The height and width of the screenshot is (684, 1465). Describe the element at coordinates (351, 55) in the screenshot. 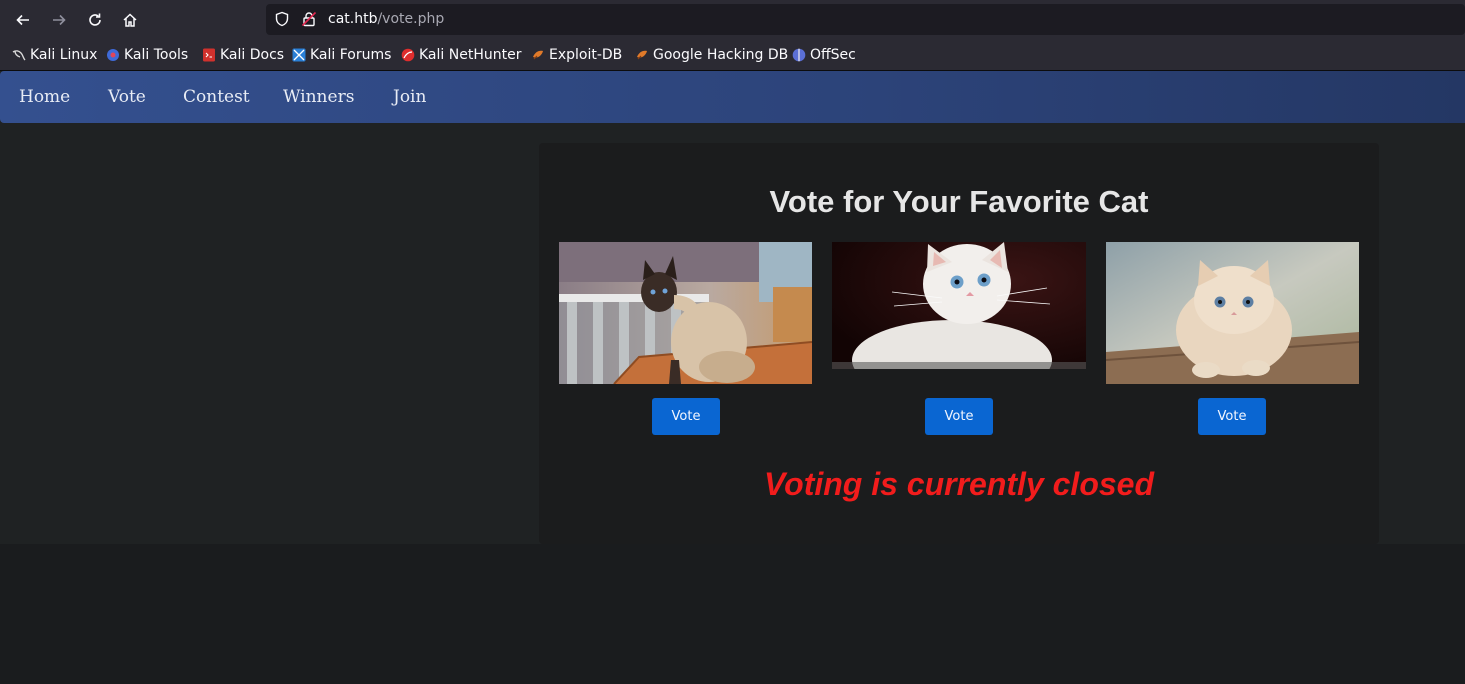

I see `bookmark-label: Kali Forums` at that location.